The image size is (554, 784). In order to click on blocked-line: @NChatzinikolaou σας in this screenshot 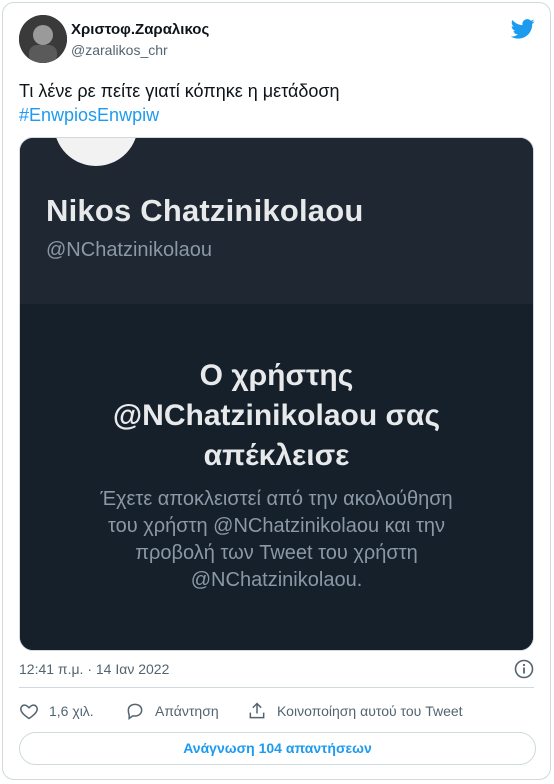, I will do `click(276, 415)`.